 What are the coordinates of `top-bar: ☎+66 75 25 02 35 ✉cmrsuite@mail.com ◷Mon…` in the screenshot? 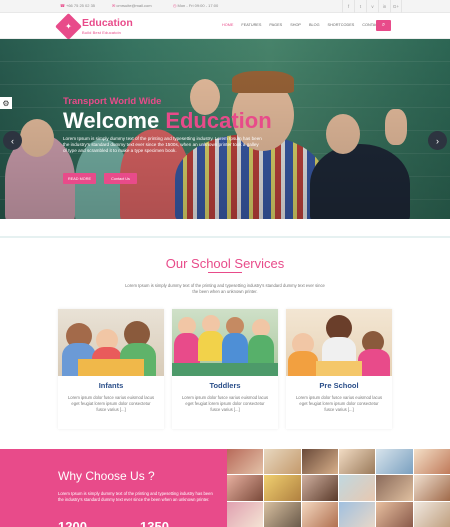 It's located at (225, 6).